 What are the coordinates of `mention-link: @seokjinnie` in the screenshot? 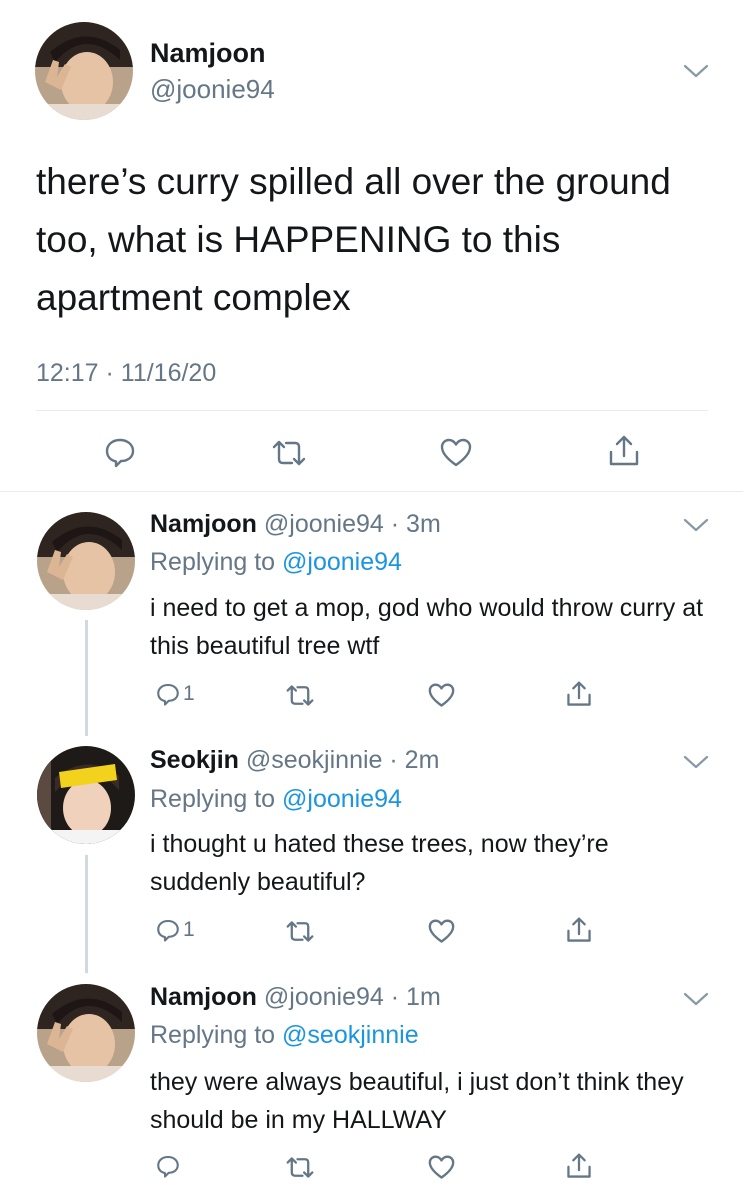 It's located at (350, 1035).